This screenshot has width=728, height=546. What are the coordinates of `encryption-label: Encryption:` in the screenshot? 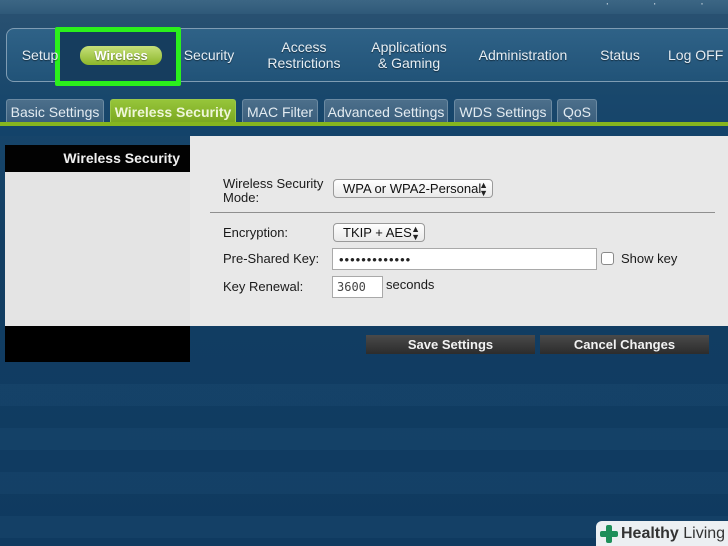 It's located at (256, 232).